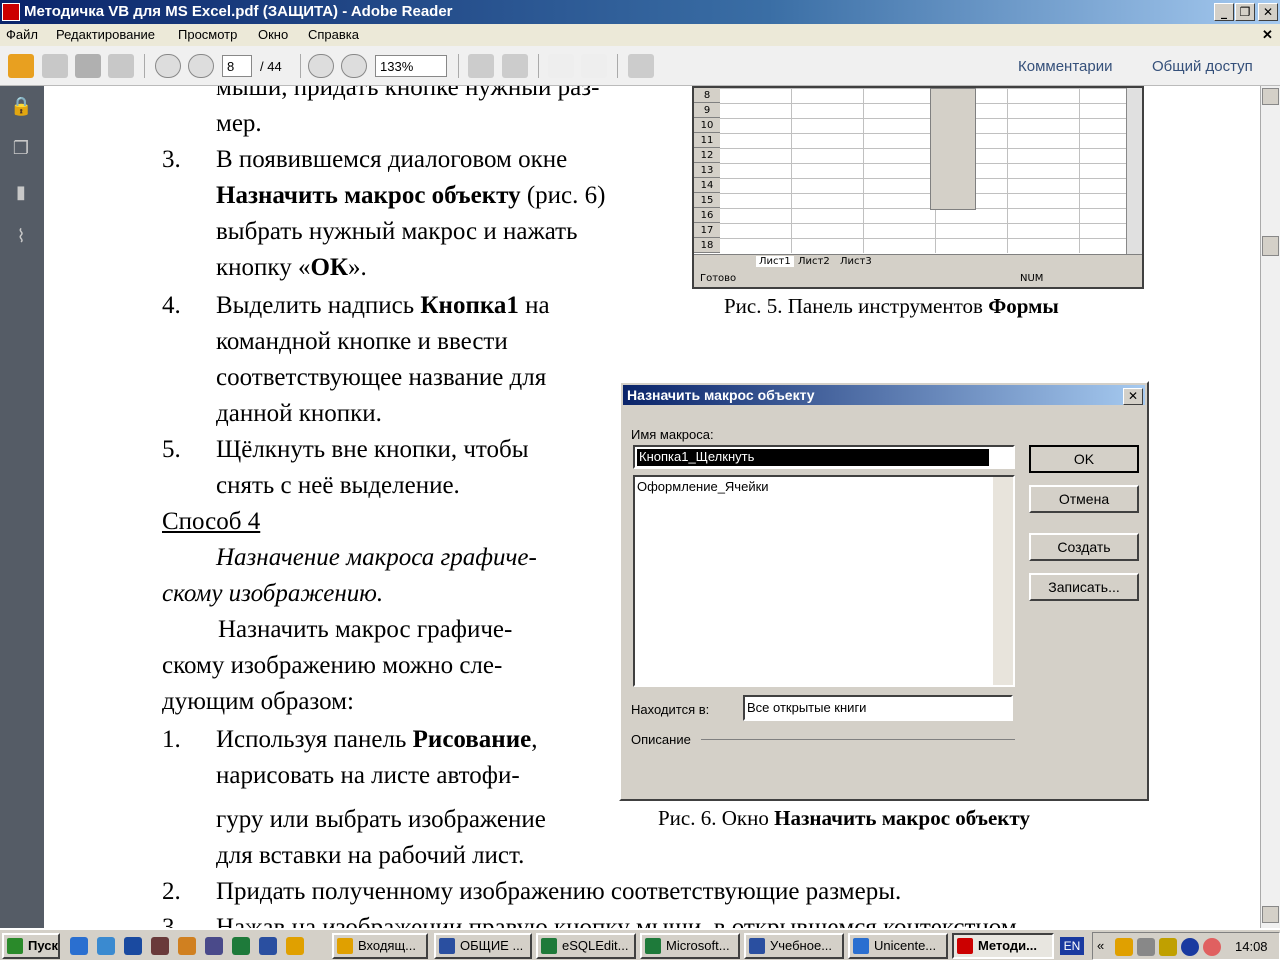  I want to click on word-icon, so click(268, 946).